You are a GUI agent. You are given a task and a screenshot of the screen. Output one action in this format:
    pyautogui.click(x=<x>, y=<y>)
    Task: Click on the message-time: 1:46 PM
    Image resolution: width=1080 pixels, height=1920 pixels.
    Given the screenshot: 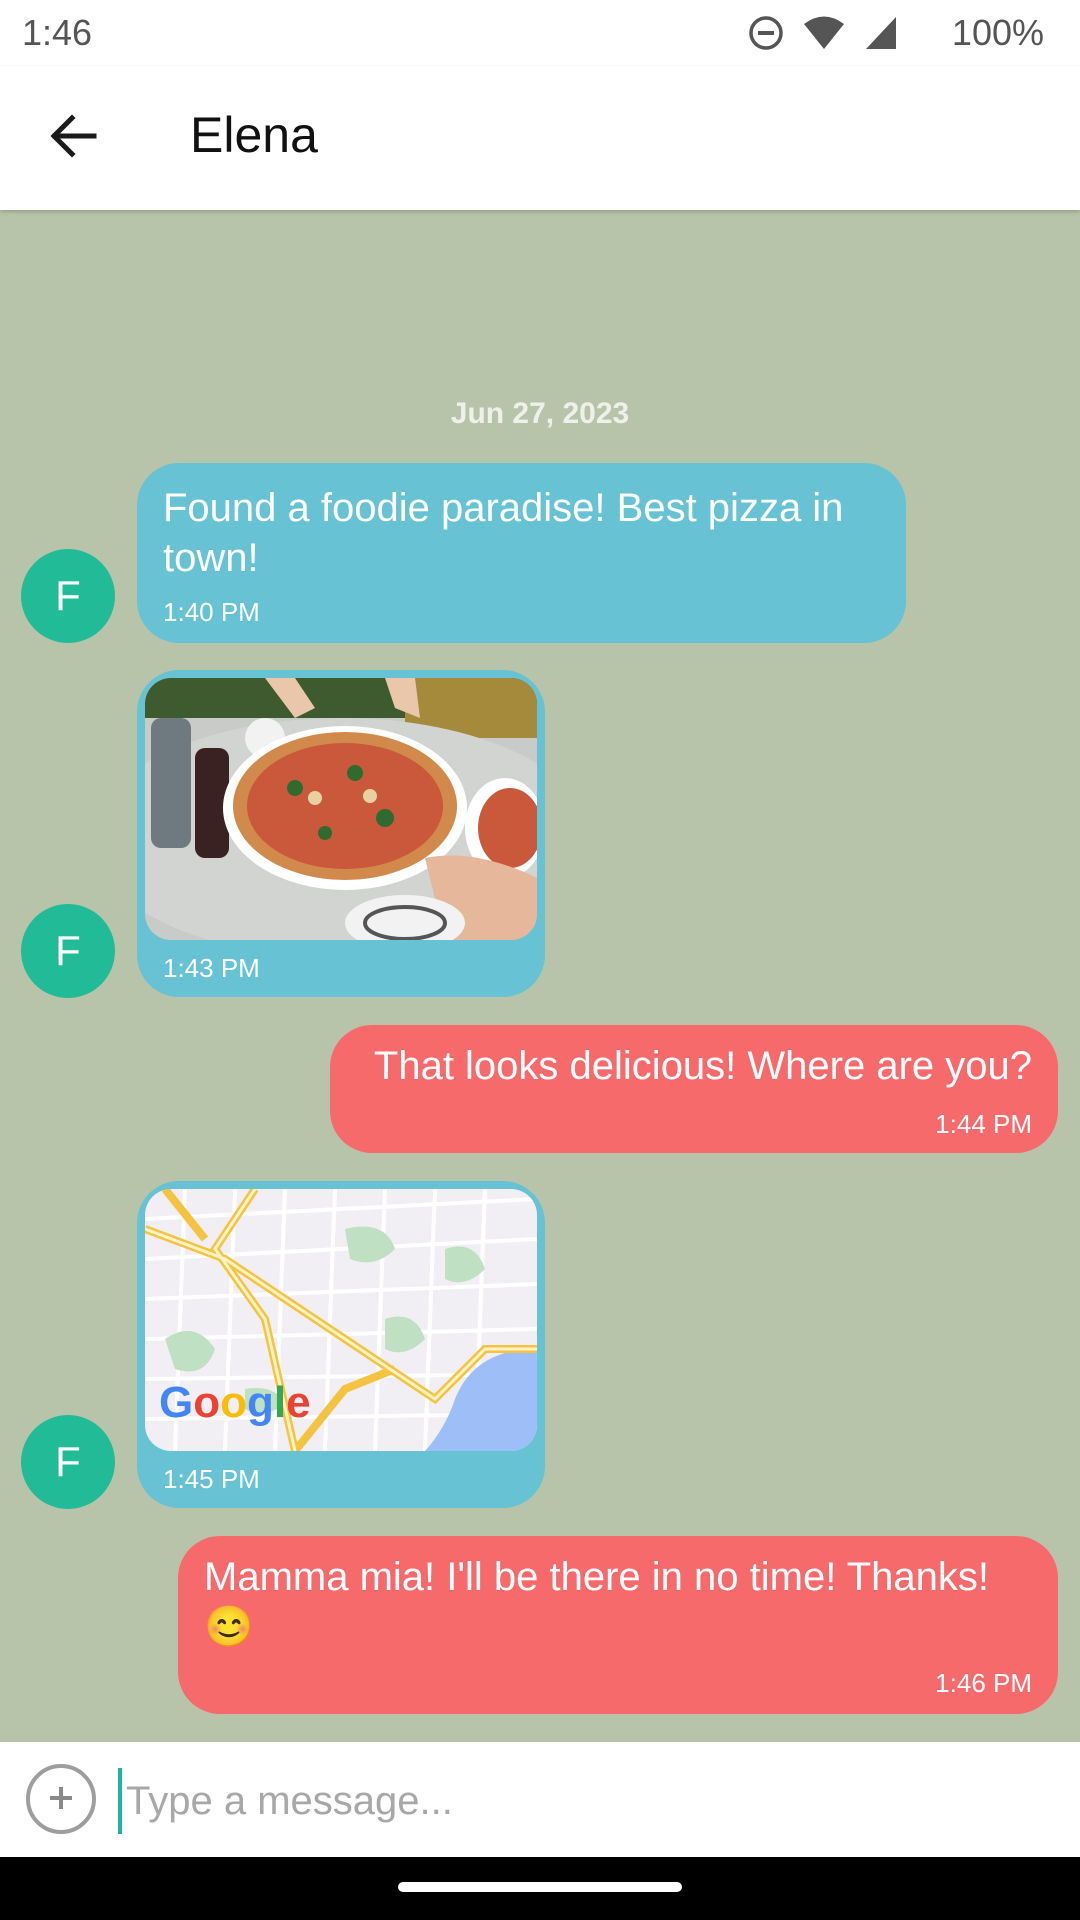 What is the action you would take?
    pyautogui.click(x=983, y=1683)
    